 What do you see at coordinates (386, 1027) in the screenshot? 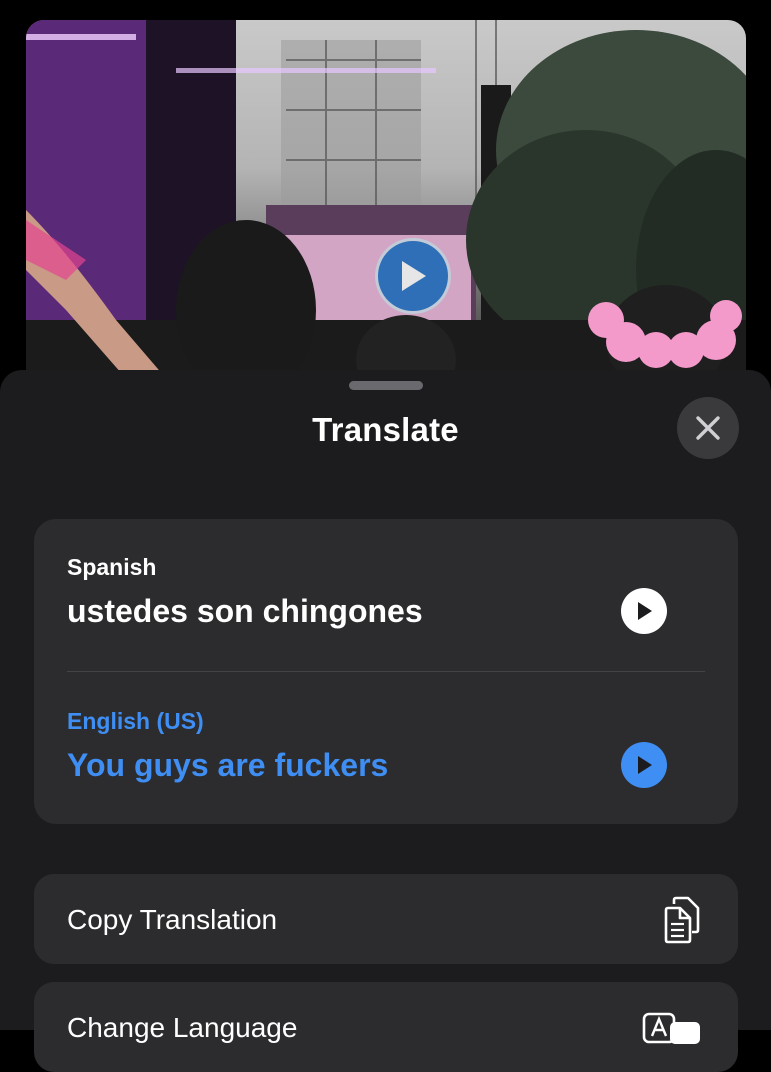
I see `change-language-button: Change Language` at bounding box center [386, 1027].